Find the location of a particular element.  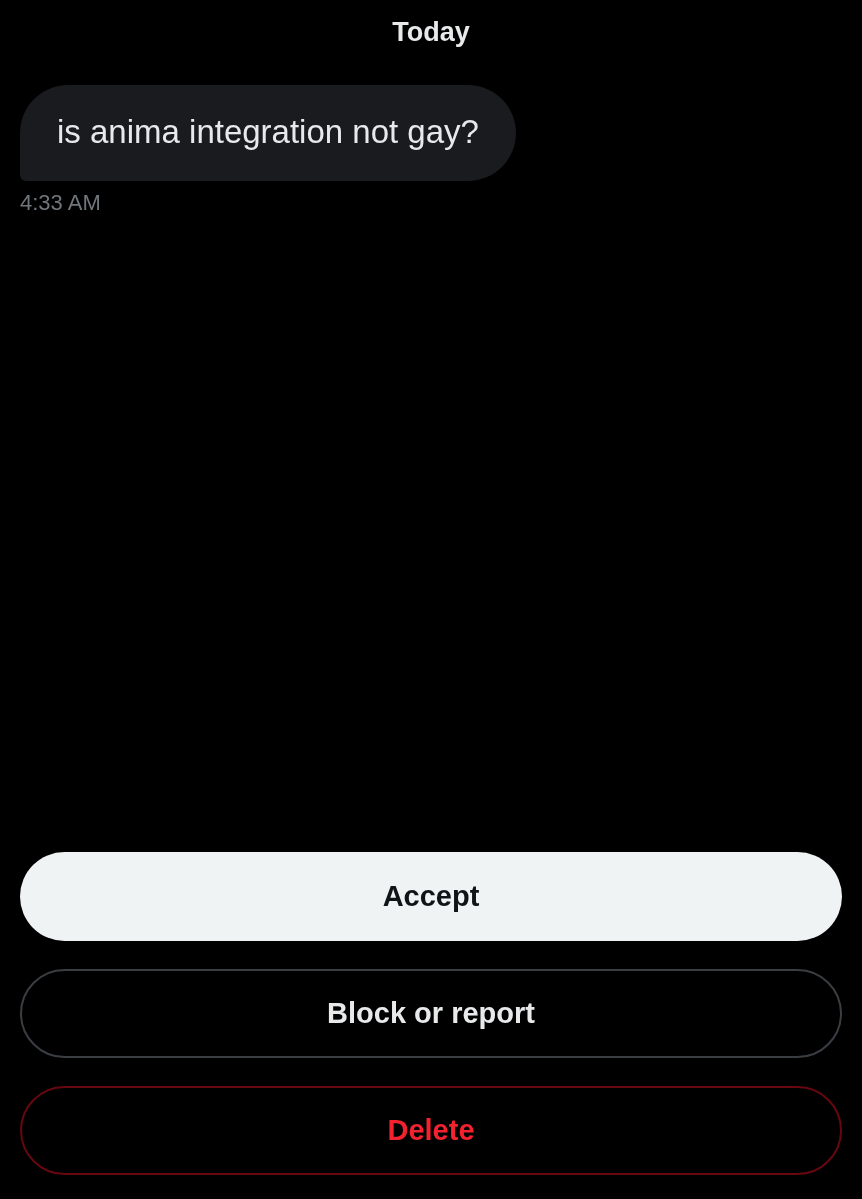

message-time: 4:33 AM is located at coordinates (60, 203).